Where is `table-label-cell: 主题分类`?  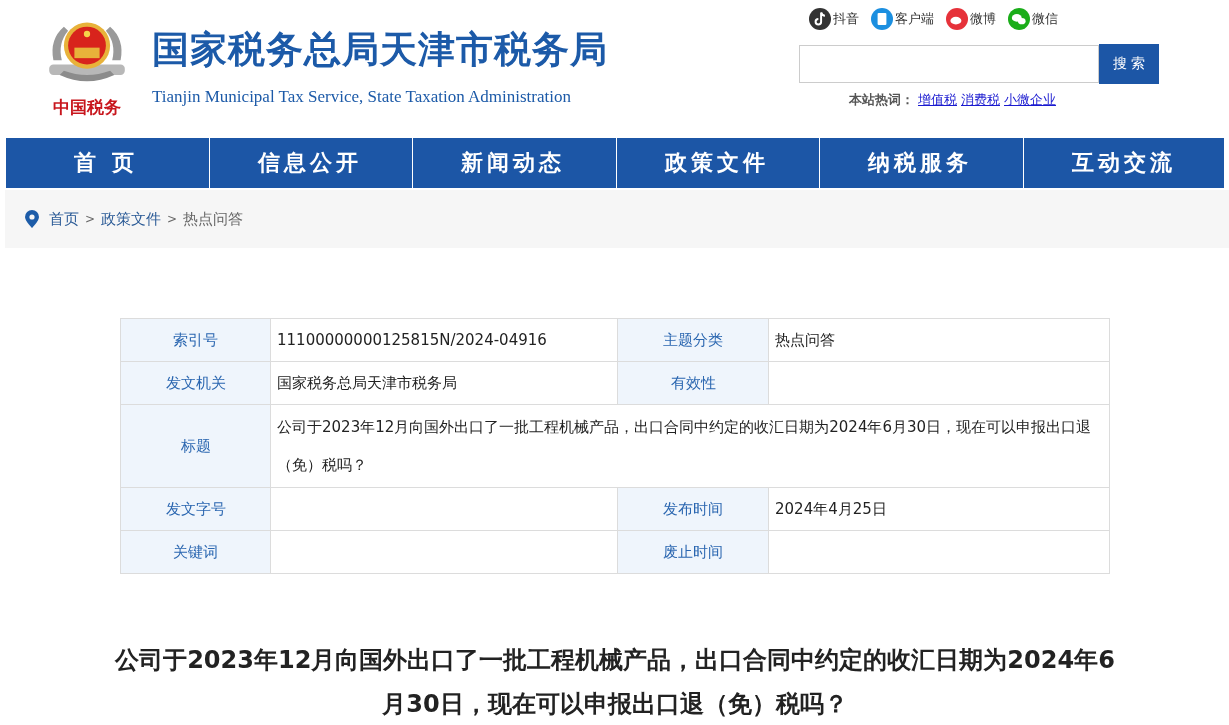 table-label-cell: 主题分类 is located at coordinates (693, 340).